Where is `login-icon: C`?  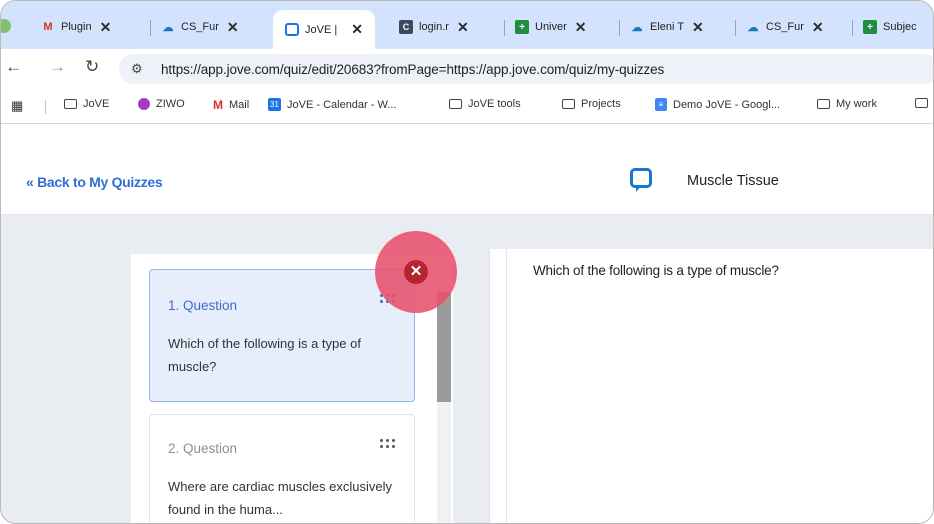
login-icon: C is located at coordinates (406, 27).